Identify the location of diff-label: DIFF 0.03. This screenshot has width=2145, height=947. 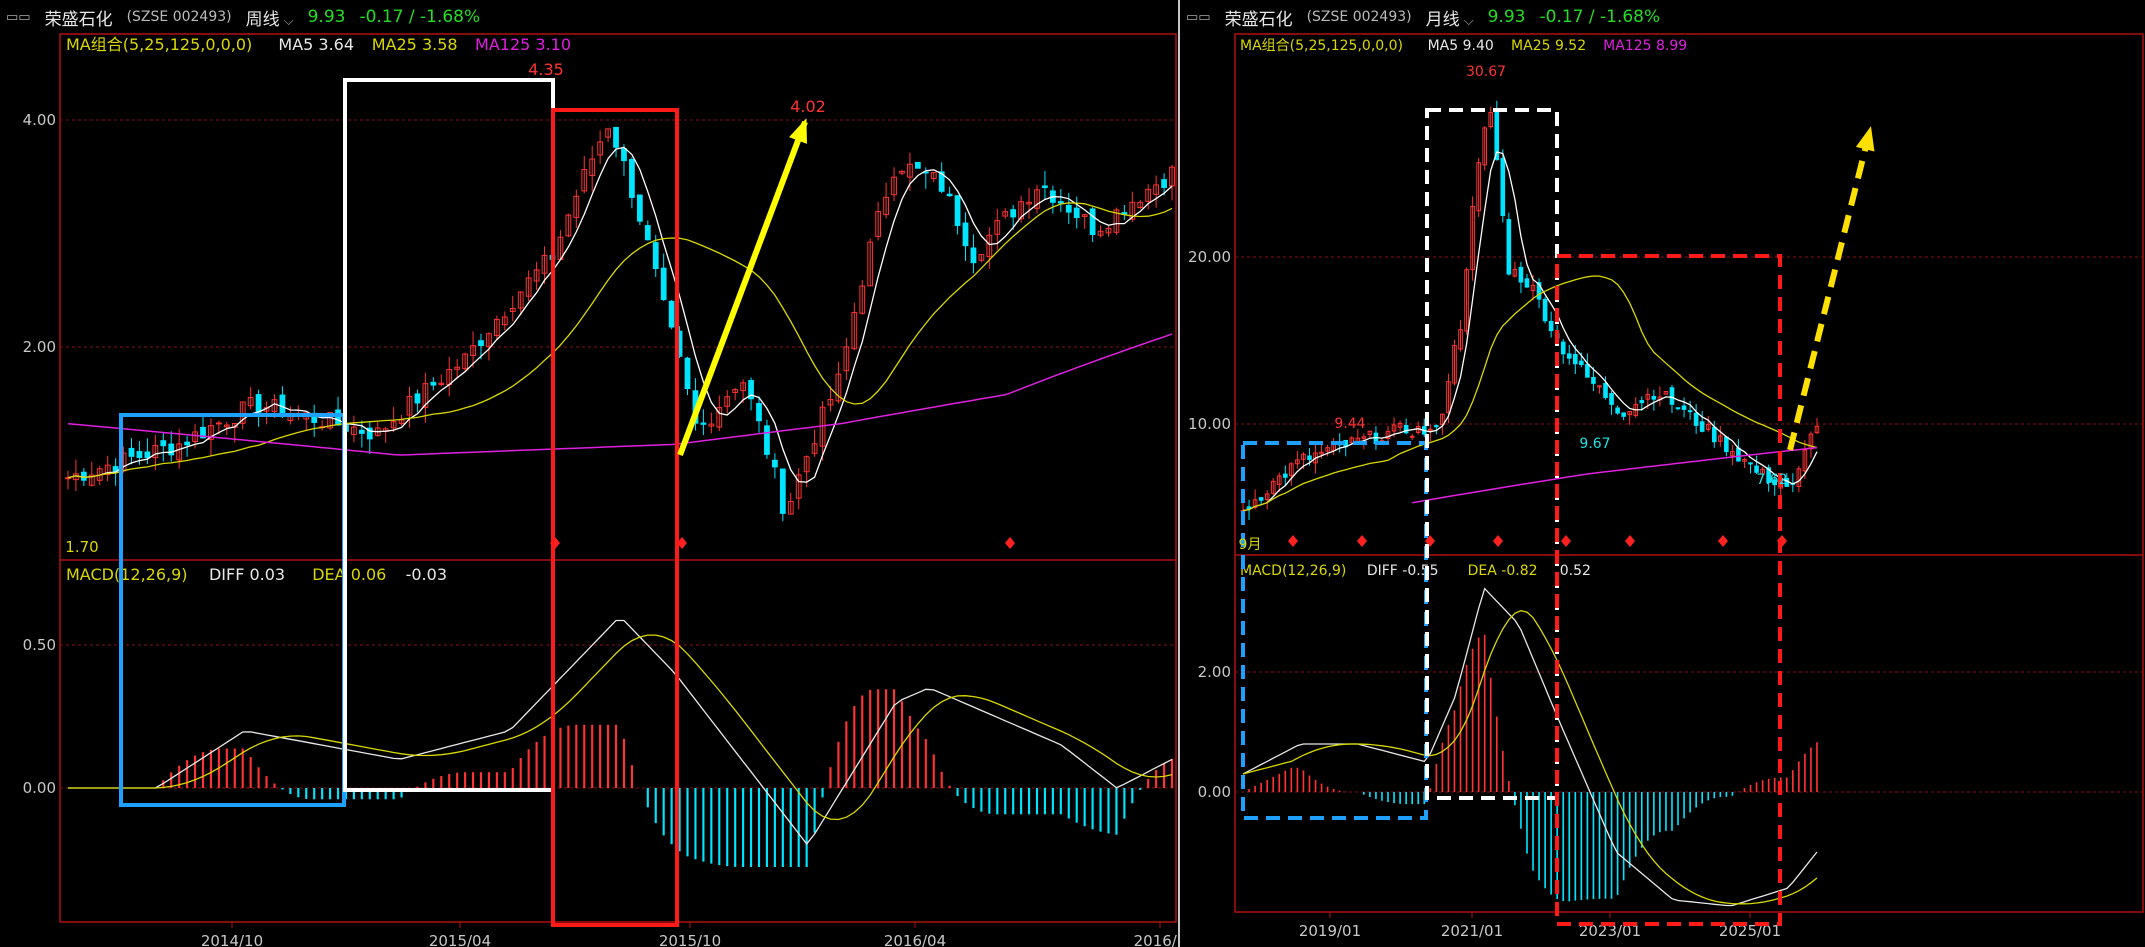
(247, 574).